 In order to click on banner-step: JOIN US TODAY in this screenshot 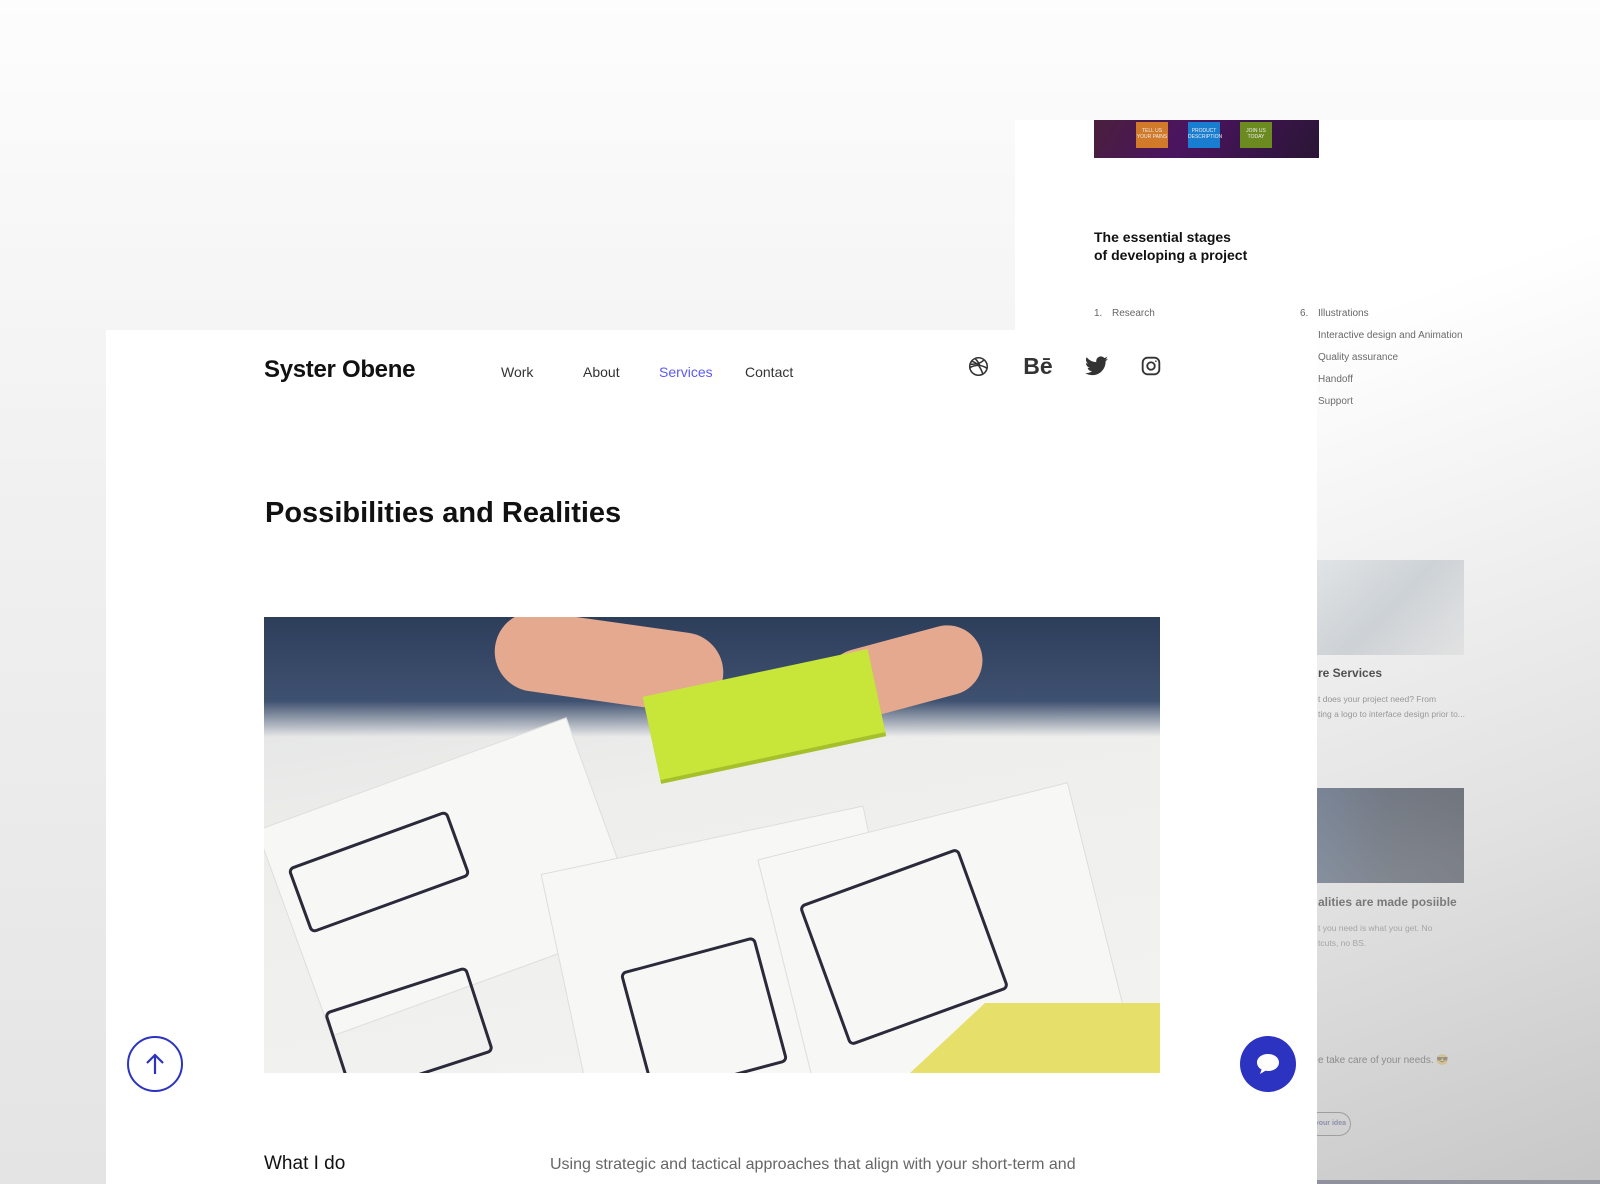, I will do `click(1256, 135)`.